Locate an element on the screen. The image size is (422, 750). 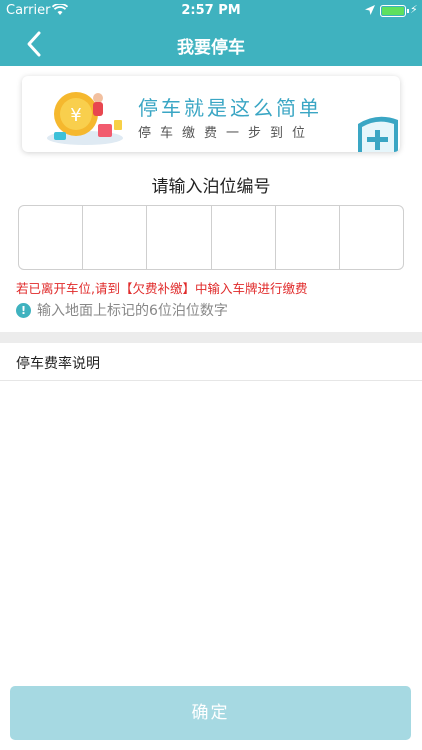
berth-code-input is located at coordinates (211, 237).